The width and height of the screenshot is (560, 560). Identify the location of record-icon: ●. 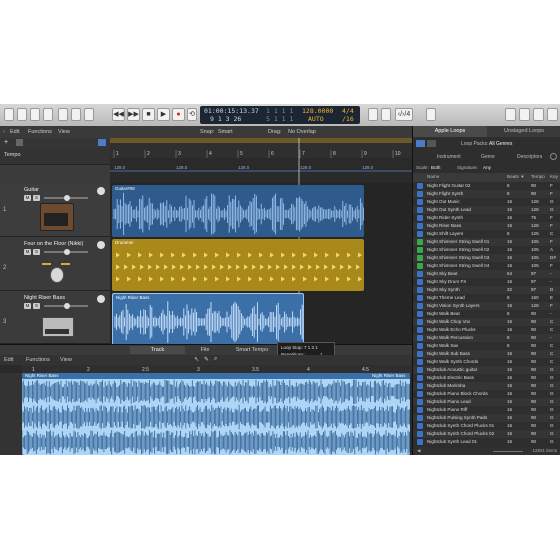
(178, 114).